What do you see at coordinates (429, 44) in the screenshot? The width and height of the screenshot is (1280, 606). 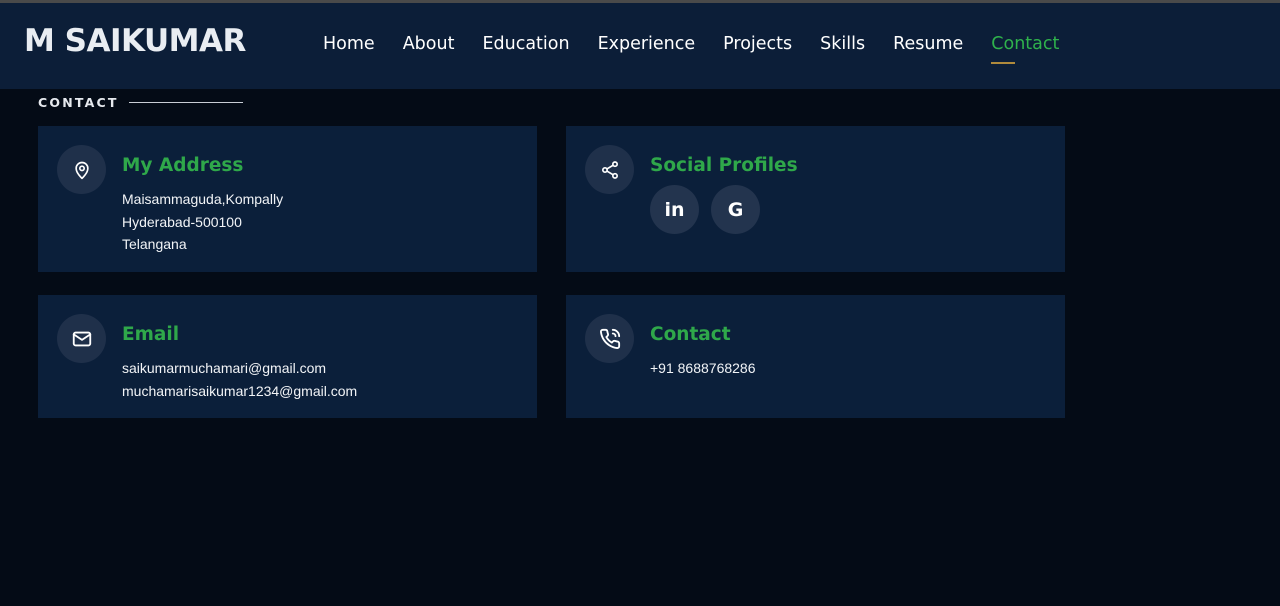 I see `nav-about: About` at bounding box center [429, 44].